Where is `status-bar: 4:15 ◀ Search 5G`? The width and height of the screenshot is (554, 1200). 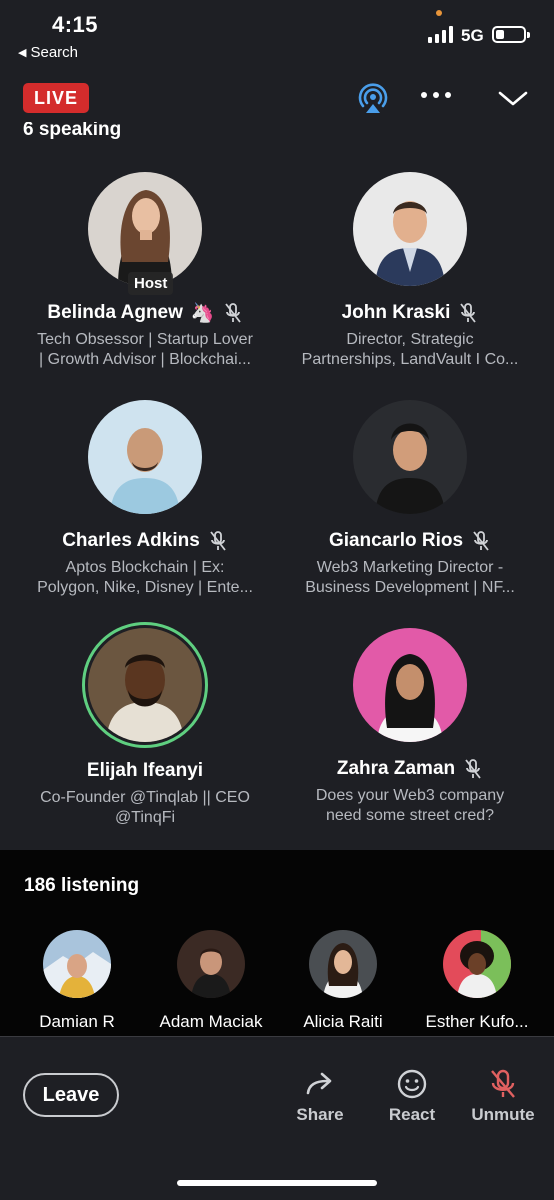 status-bar: 4:15 ◀ Search 5G is located at coordinates (277, 35).